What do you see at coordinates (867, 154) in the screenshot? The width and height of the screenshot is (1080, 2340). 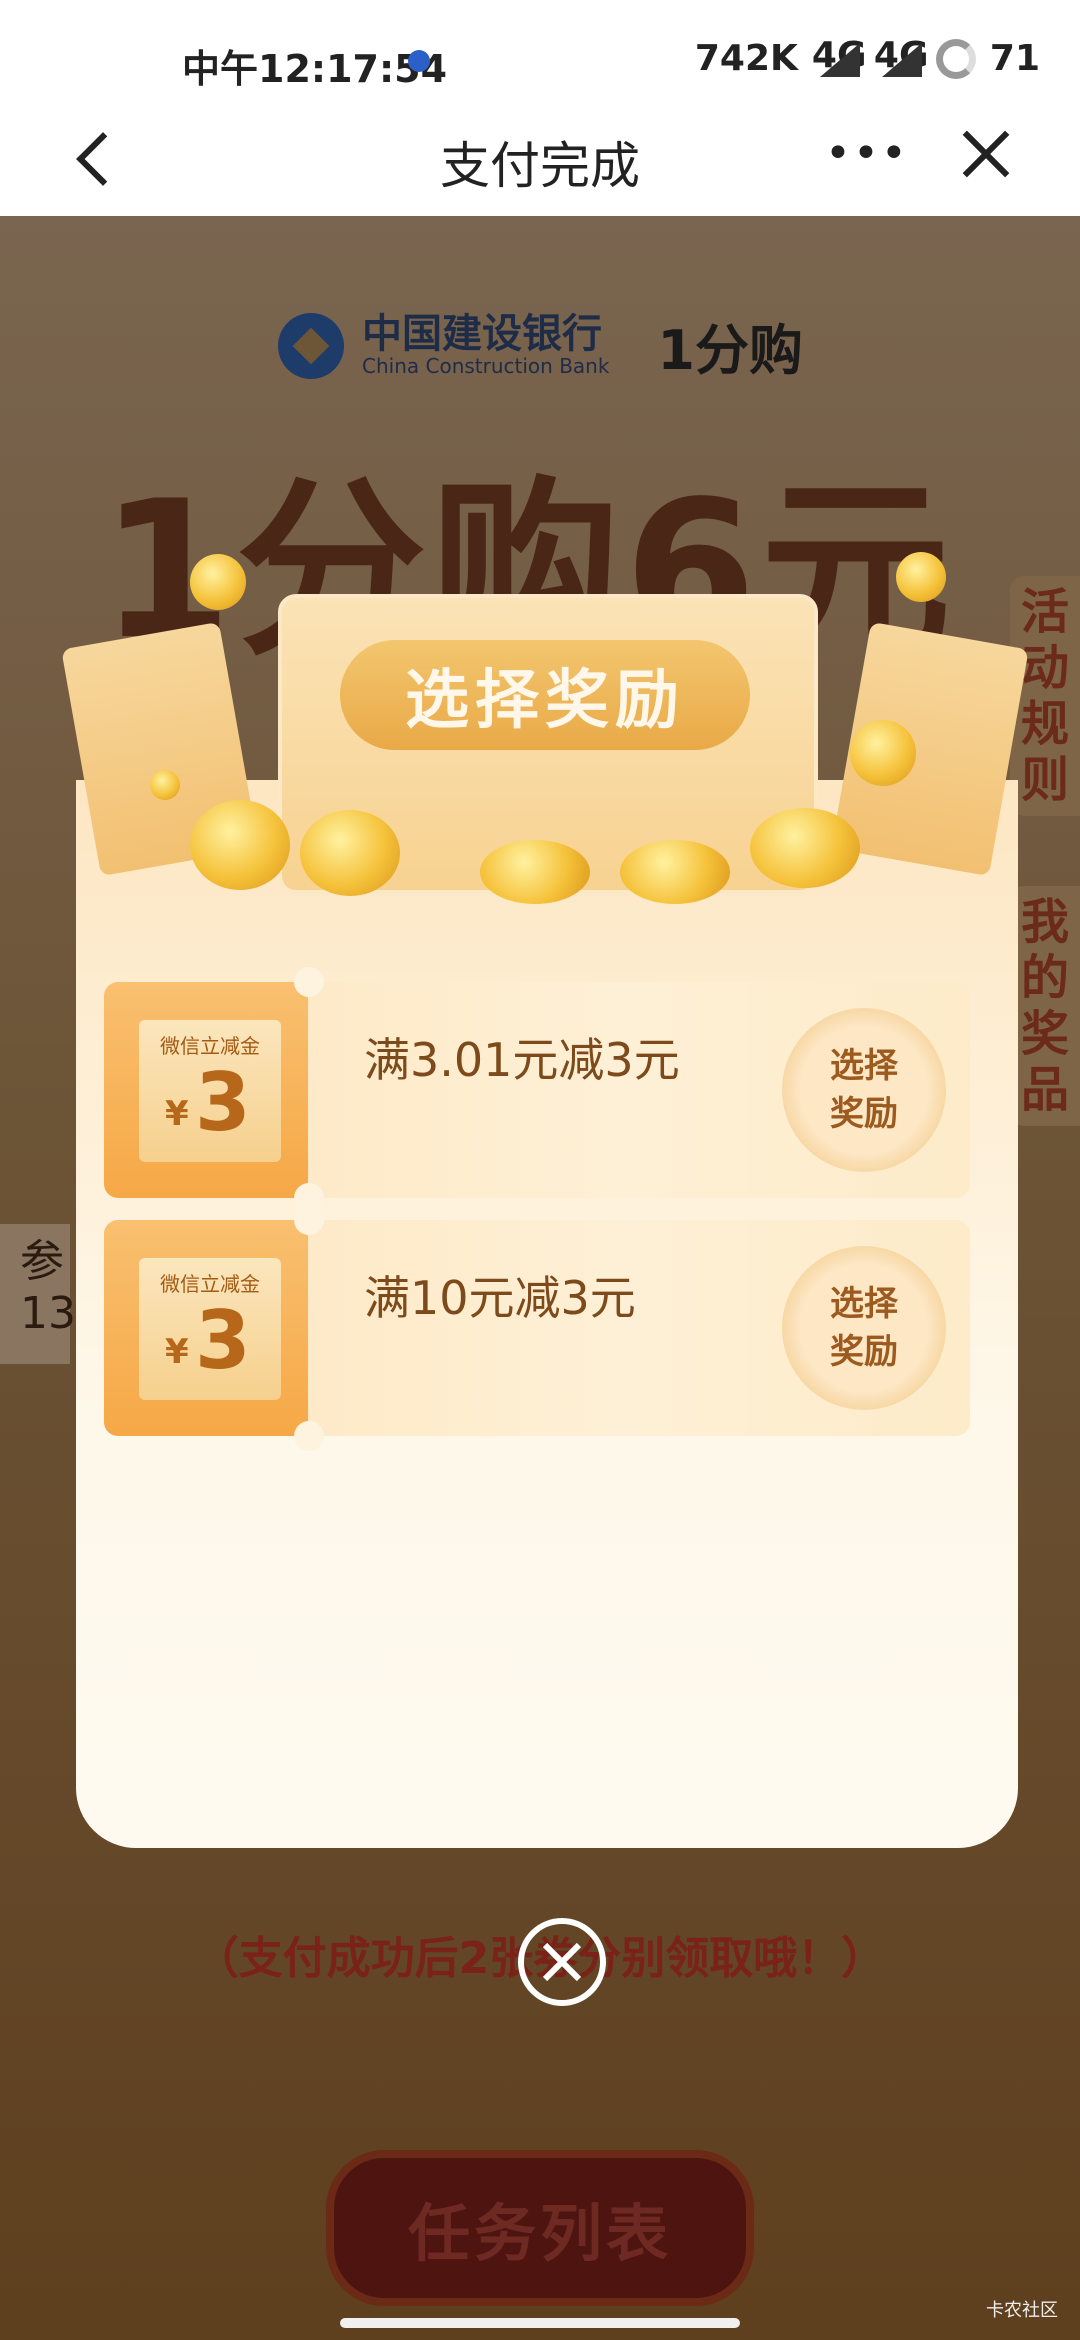 I see `more-icon: •••` at bounding box center [867, 154].